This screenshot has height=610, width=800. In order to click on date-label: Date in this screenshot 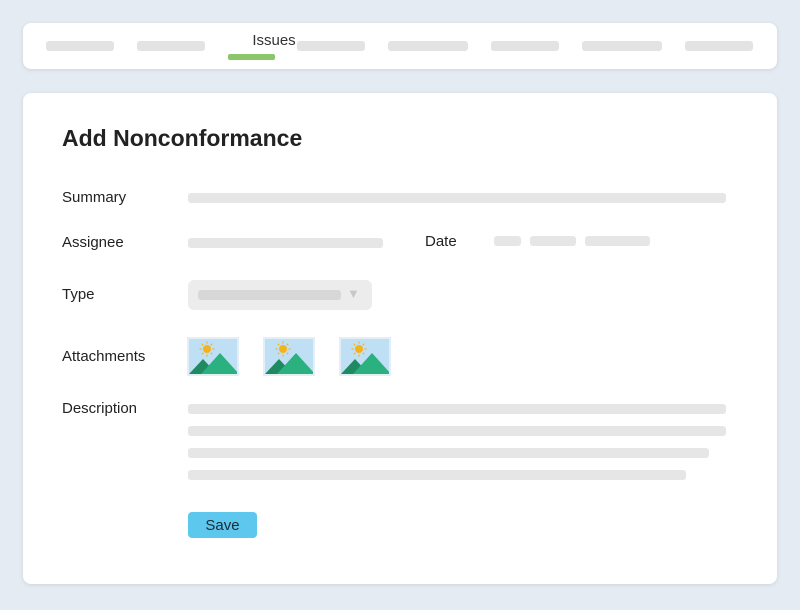, I will do `click(441, 241)`.